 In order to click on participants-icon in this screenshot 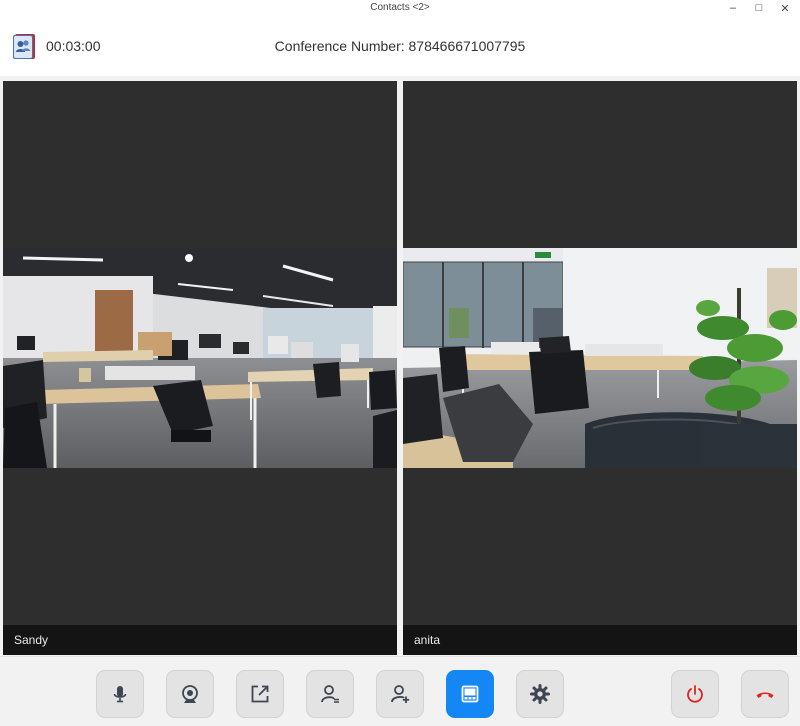, I will do `click(330, 694)`.